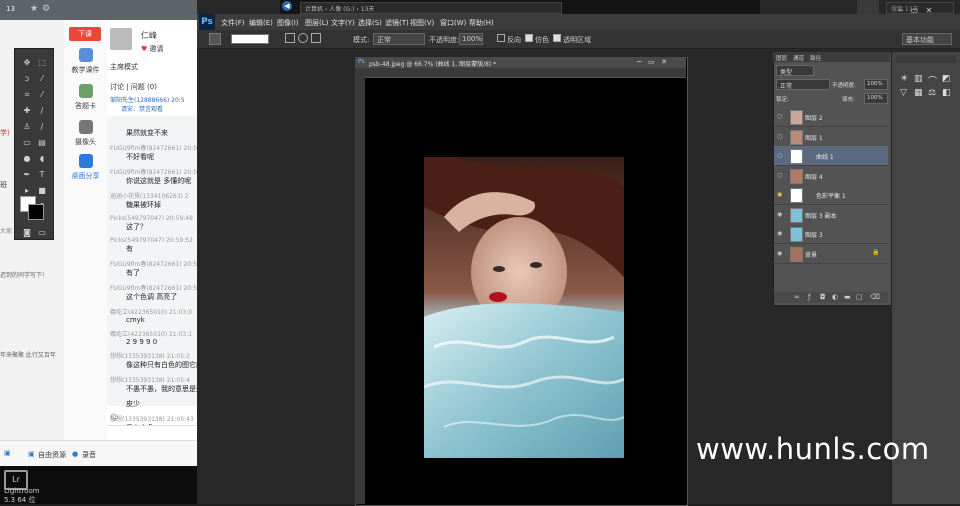 This screenshot has height=506, width=960. What do you see at coordinates (233, 23) in the screenshot?
I see `menu-item: 文件(F)` at bounding box center [233, 23].